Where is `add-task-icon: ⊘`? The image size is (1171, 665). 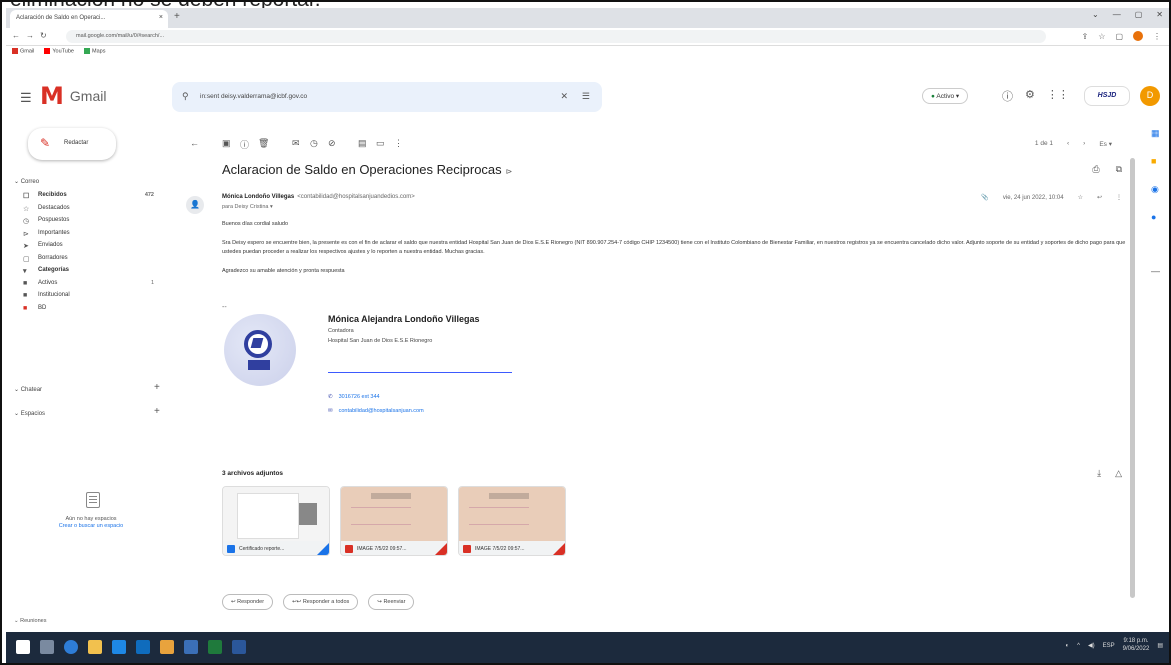 add-task-icon: ⊘ is located at coordinates (332, 143).